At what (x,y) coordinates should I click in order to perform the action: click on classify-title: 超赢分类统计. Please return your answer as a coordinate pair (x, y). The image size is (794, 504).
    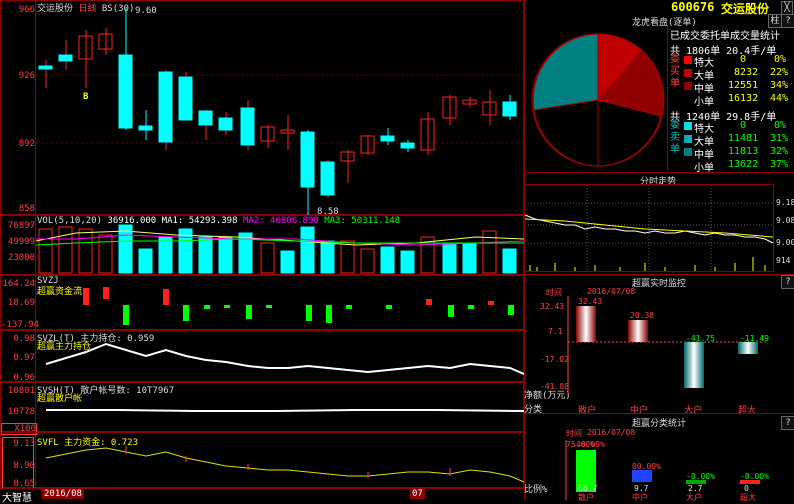
    Looking at the image, I should click on (659, 424).